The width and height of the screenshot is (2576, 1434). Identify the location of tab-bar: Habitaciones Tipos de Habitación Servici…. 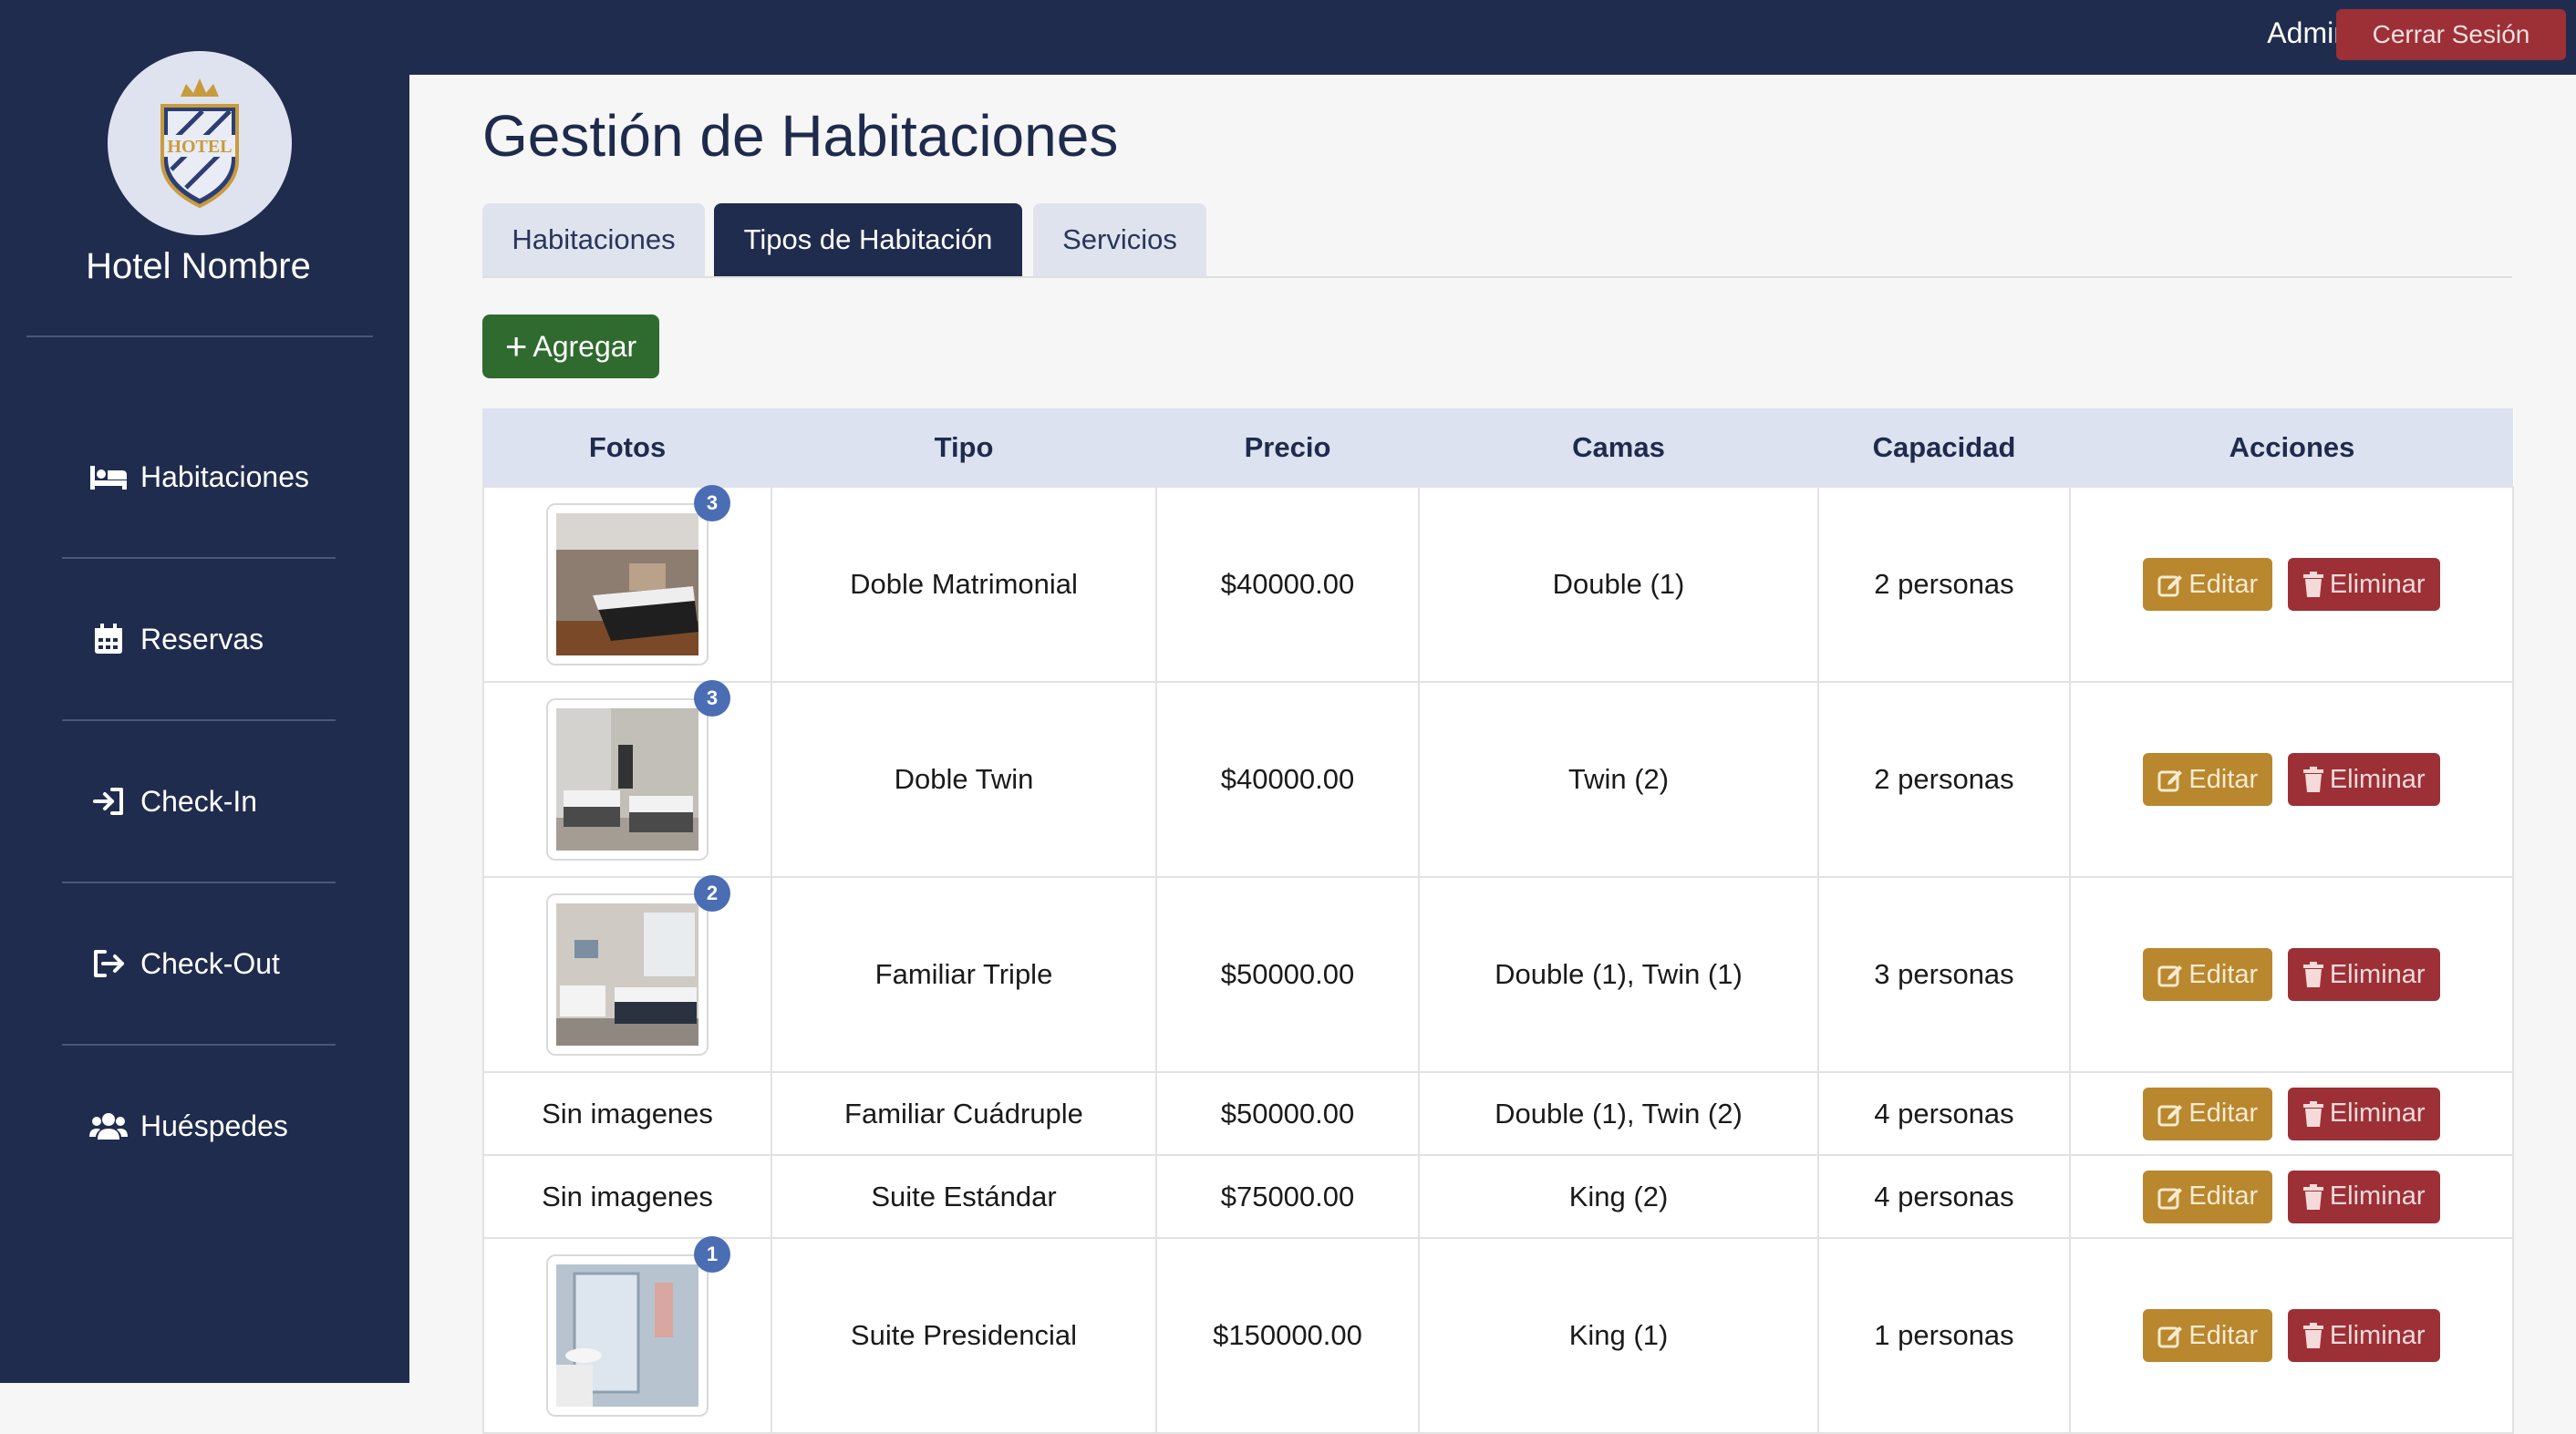
(1497, 241).